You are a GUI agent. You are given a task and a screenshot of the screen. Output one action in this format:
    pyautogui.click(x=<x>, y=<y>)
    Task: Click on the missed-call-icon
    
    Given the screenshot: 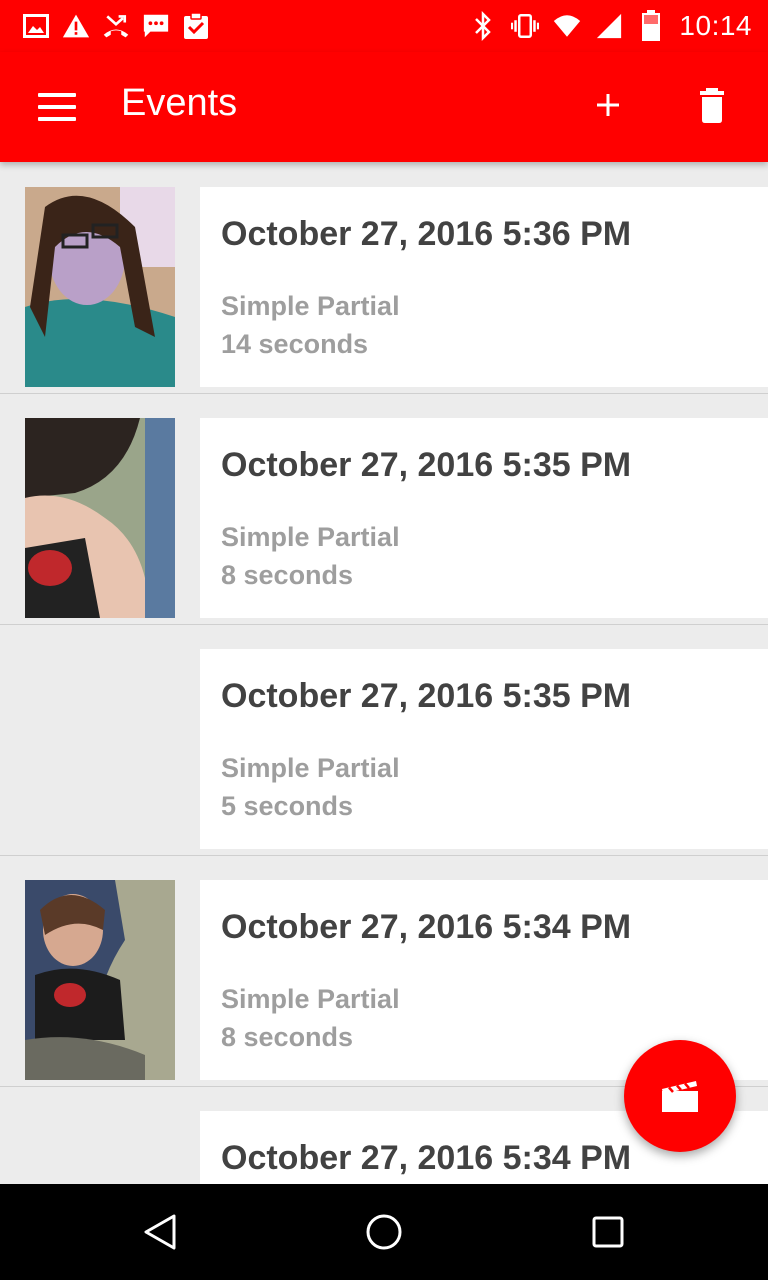 What is the action you would take?
    pyautogui.click(x=116, y=26)
    